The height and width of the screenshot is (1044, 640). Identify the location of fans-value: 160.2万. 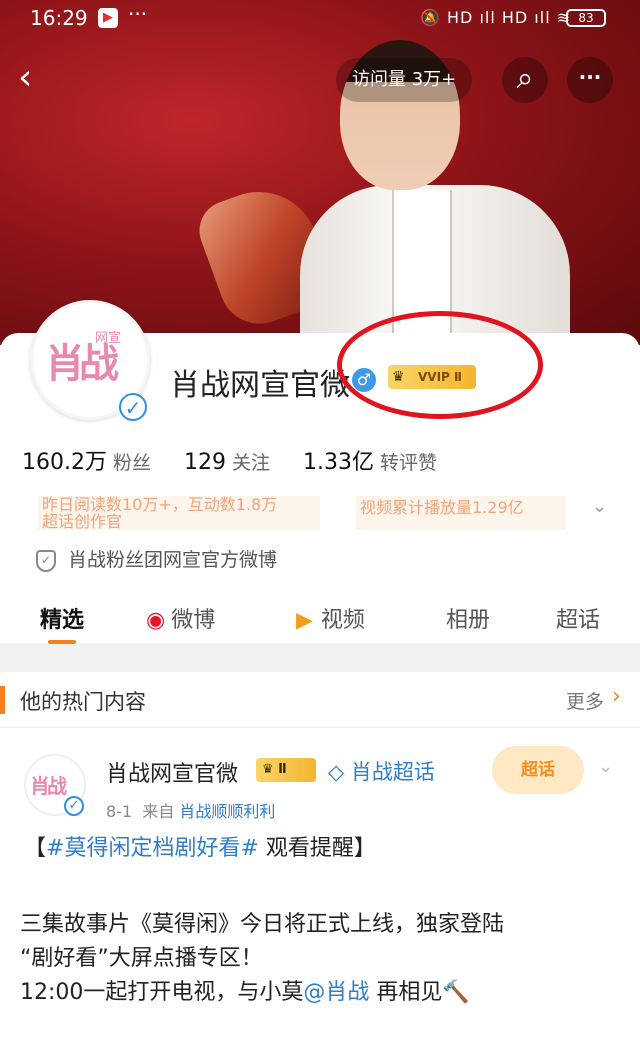
(64, 462).